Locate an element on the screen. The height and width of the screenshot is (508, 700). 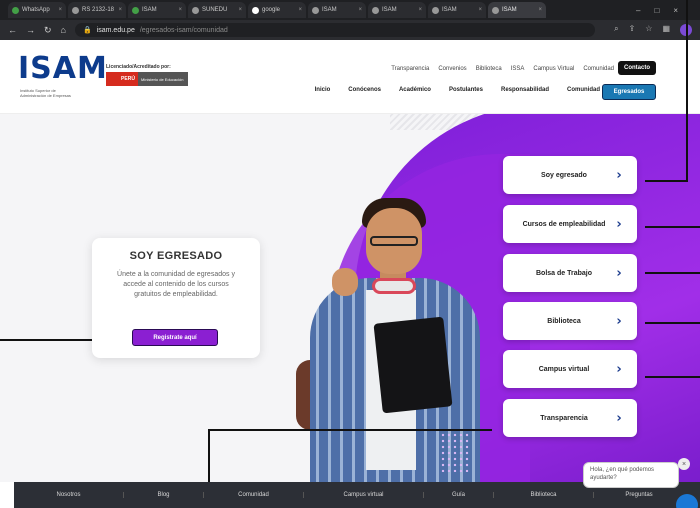
decorative-dots is located at coordinates (455, 452).